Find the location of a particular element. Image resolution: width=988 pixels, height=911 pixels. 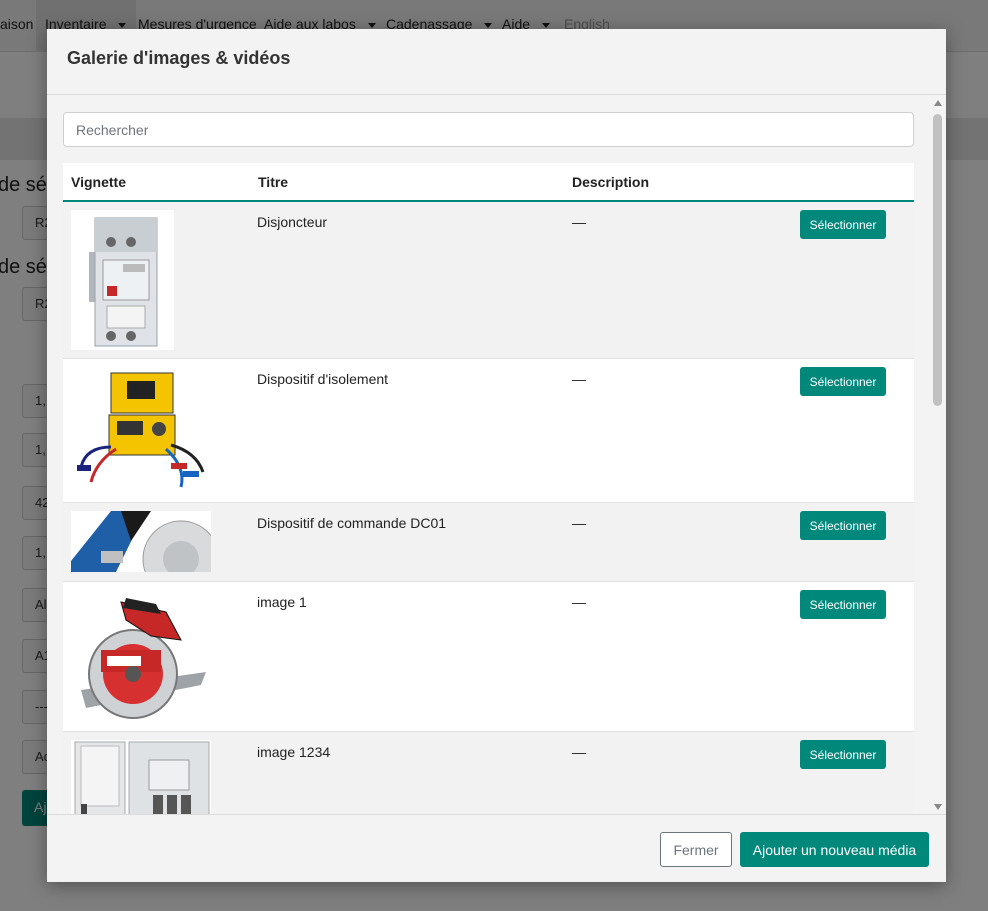

close-button: Fermer is located at coordinates (696, 849).